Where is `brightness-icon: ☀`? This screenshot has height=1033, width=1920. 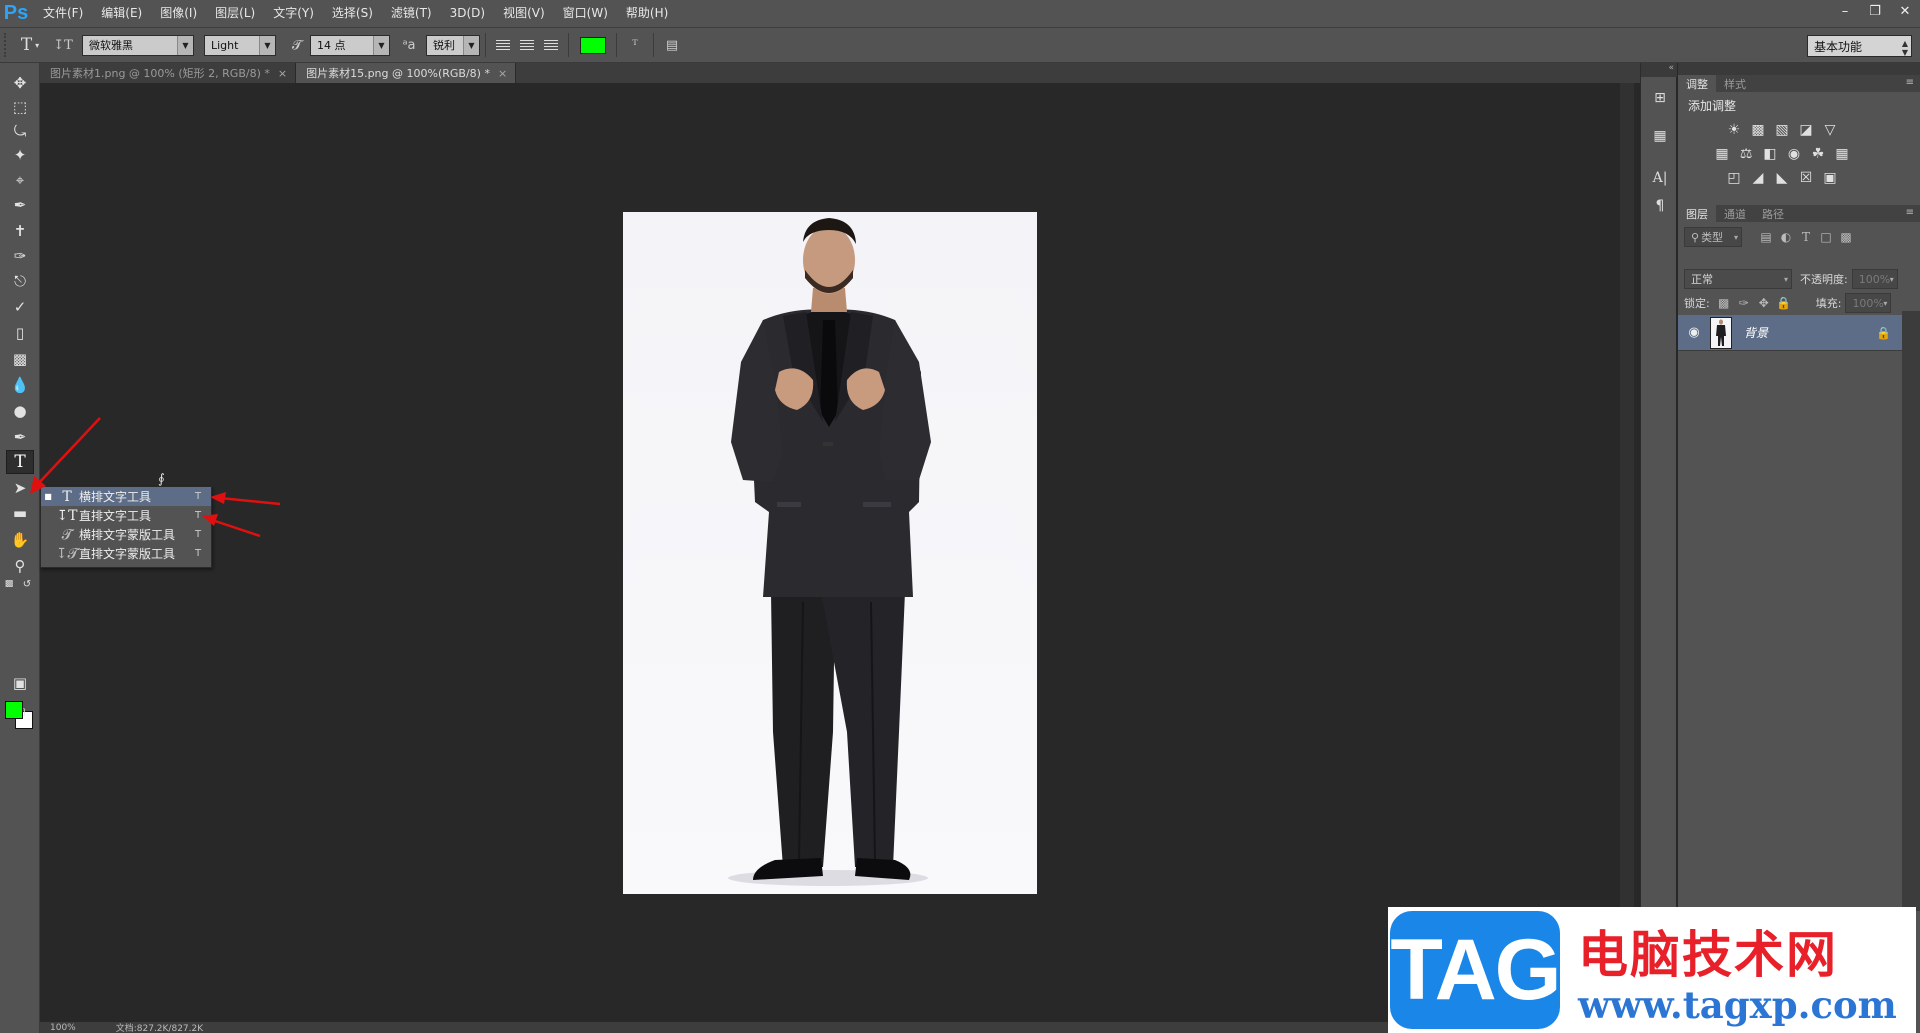 brightness-icon: ☀ is located at coordinates (1734, 130).